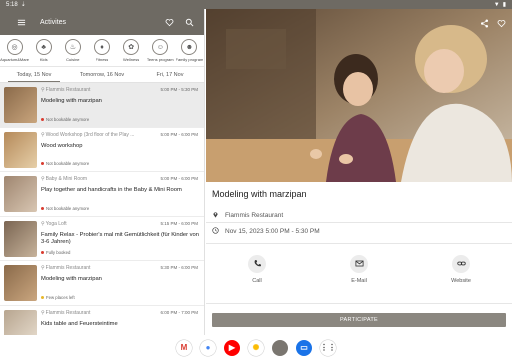  Describe the element at coordinates (97, 268) in the screenshot. I see `activity-location: ⚲ Flammis Restaurant` at that location.